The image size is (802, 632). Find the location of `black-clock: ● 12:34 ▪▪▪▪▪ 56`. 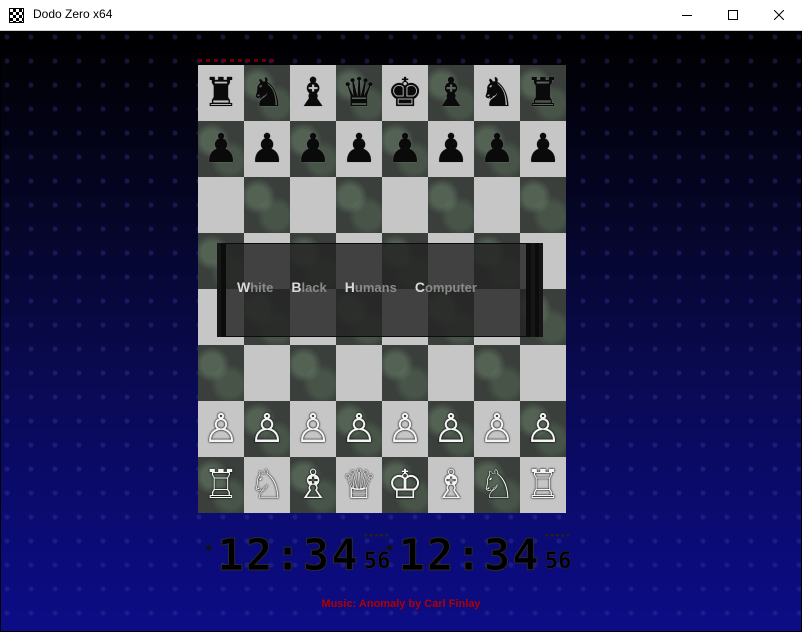

black-clock: ● 12:34 ▪▪▪▪▪ 56 is located at coordinates (479, 557).